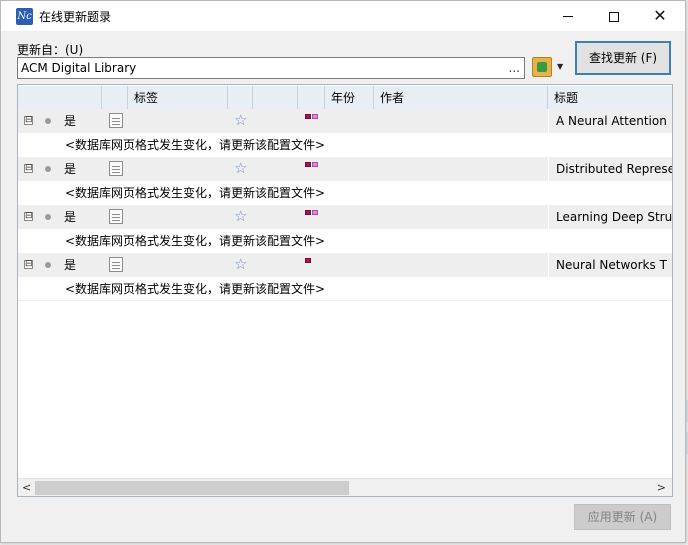 This screenshot has height=545, width=688. I want to click on table-row: ⊟ 是 ☆ Distributed Represe, so click(345, 169).